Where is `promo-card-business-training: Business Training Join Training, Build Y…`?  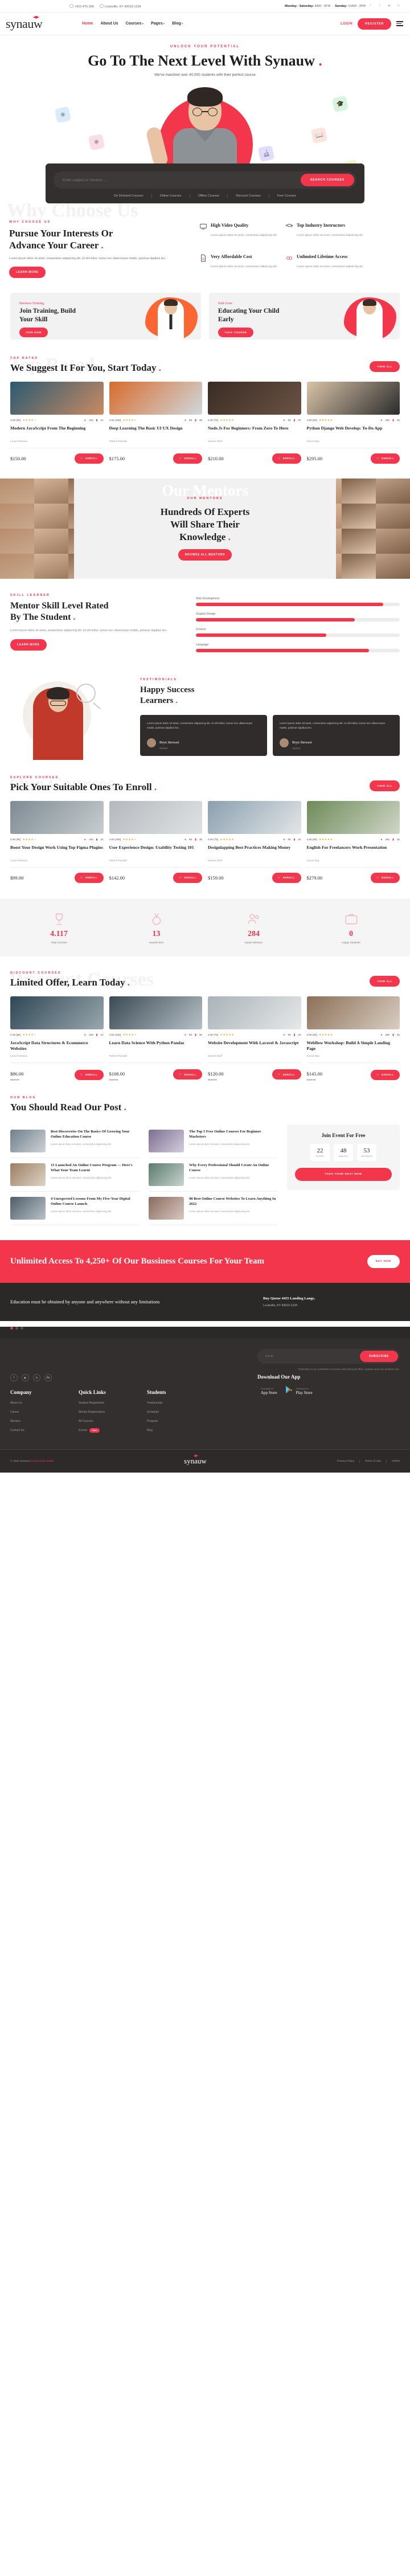
promo-card-business-training: Business Training Join Training, Build Y… is located at coordinates (105, 316).